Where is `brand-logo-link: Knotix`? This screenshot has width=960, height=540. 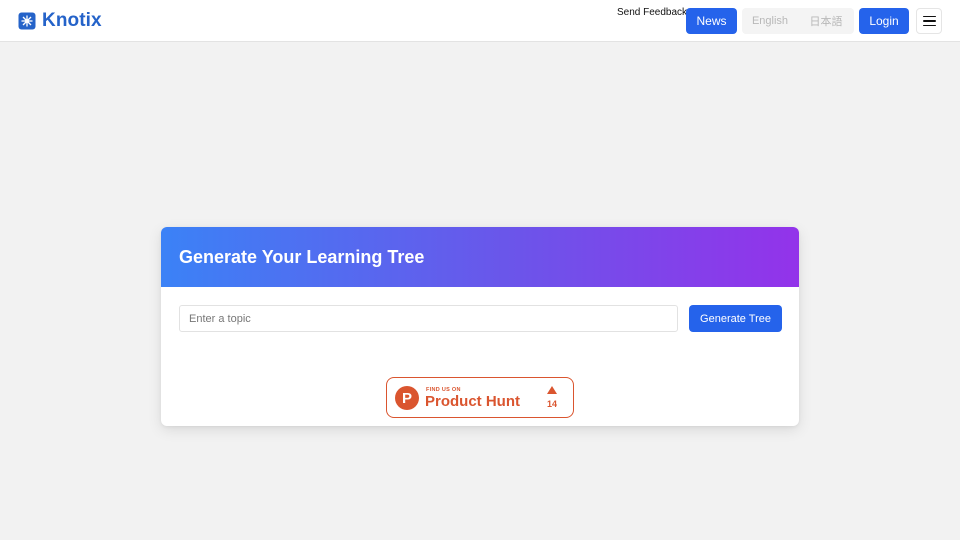 brand-logo-link: Knotix is located at coordinates (60, 21).